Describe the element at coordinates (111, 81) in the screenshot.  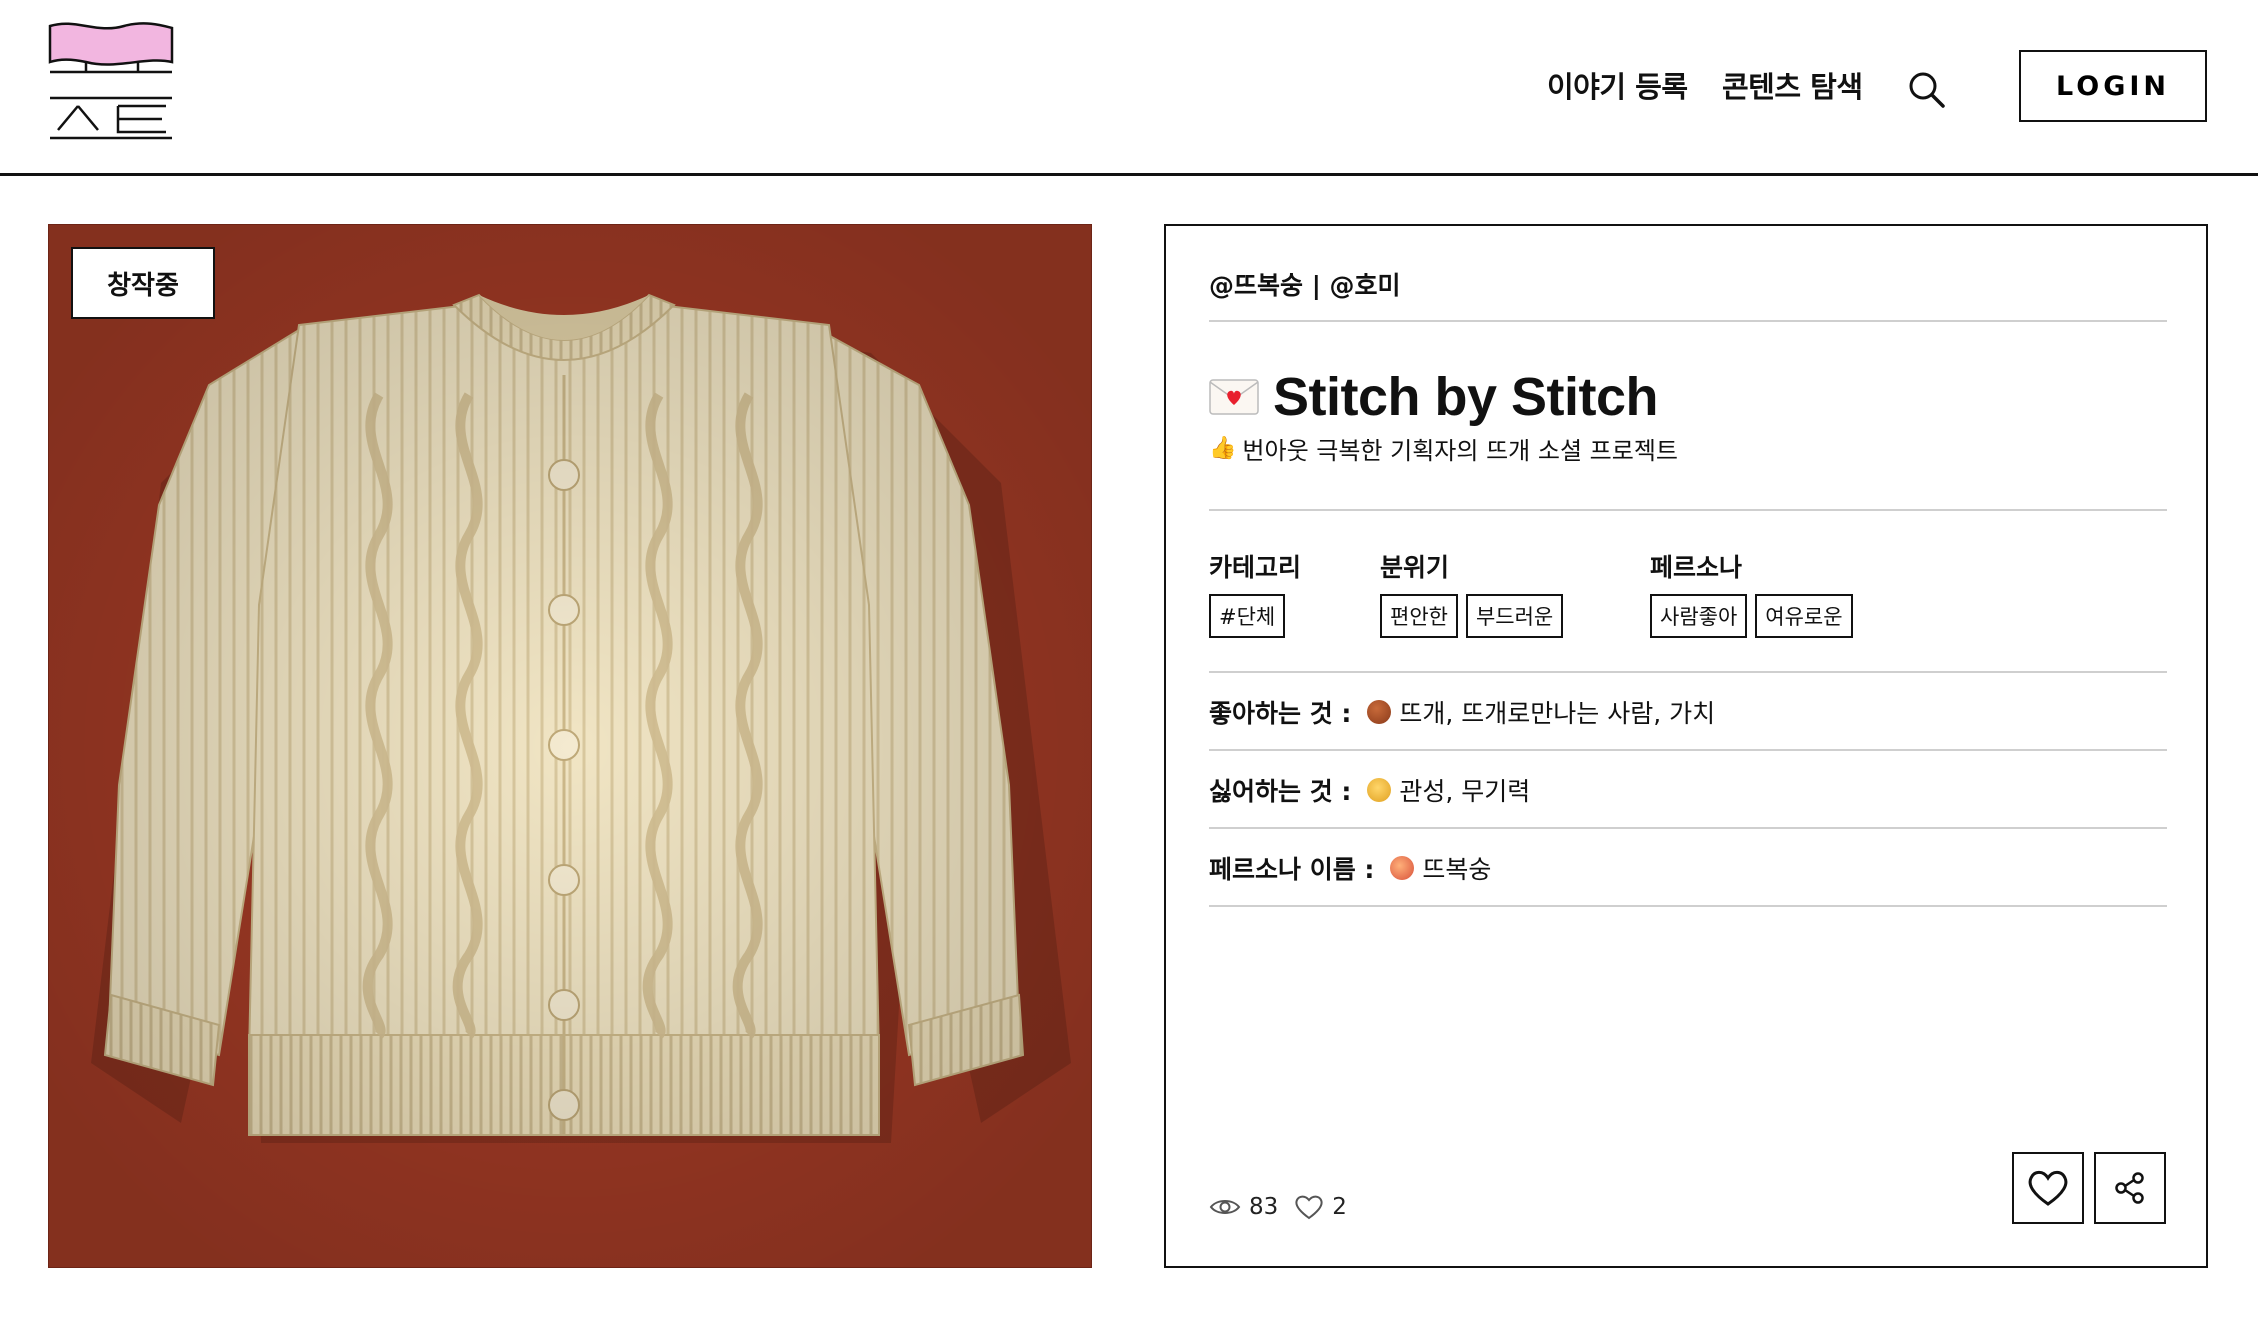
I see `site-logo` at that location.